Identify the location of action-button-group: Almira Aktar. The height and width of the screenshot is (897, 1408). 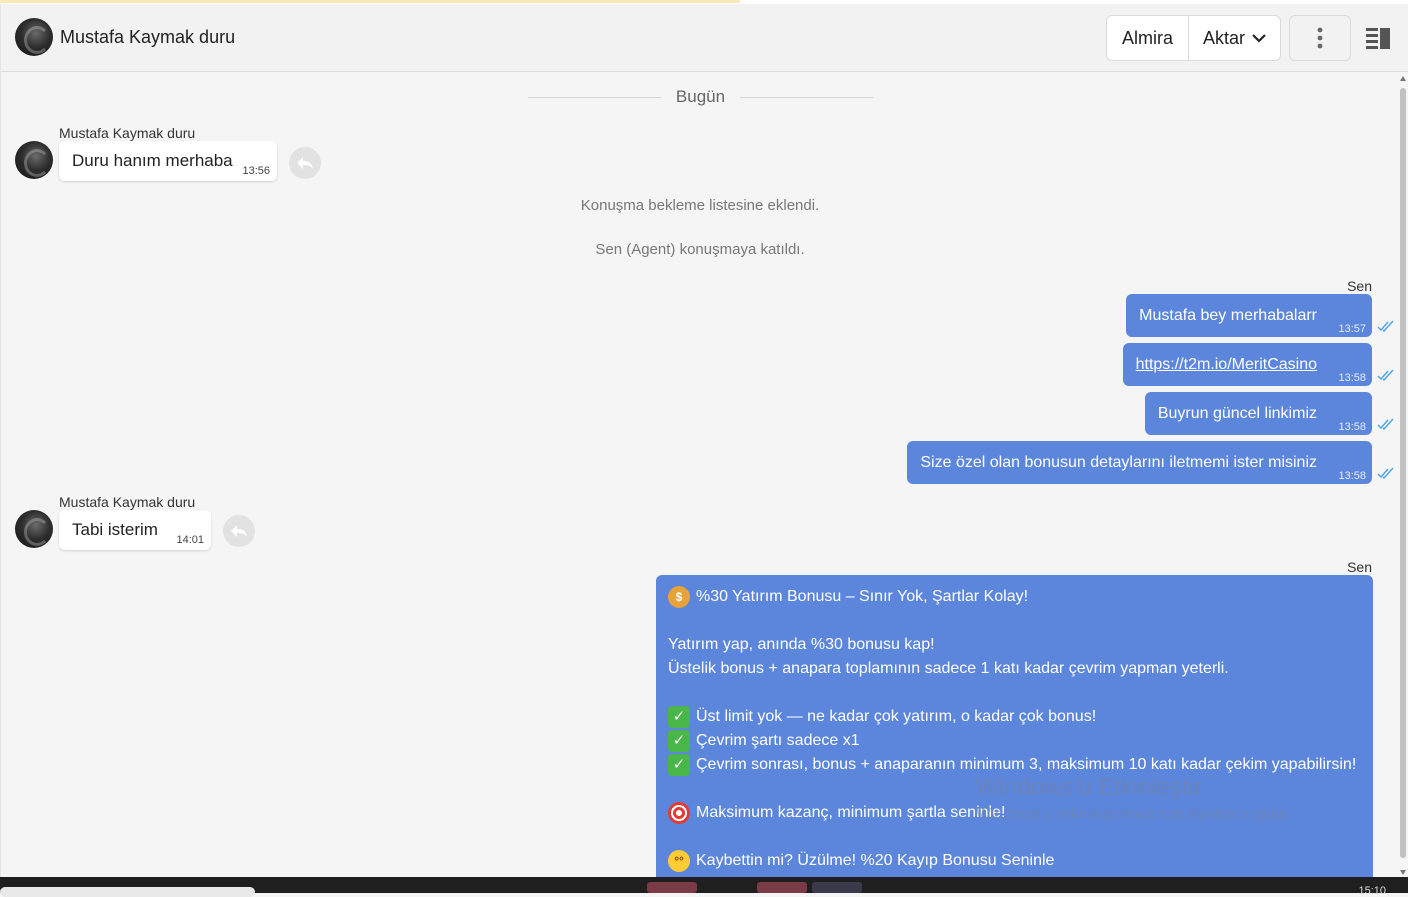
(1193, 38).